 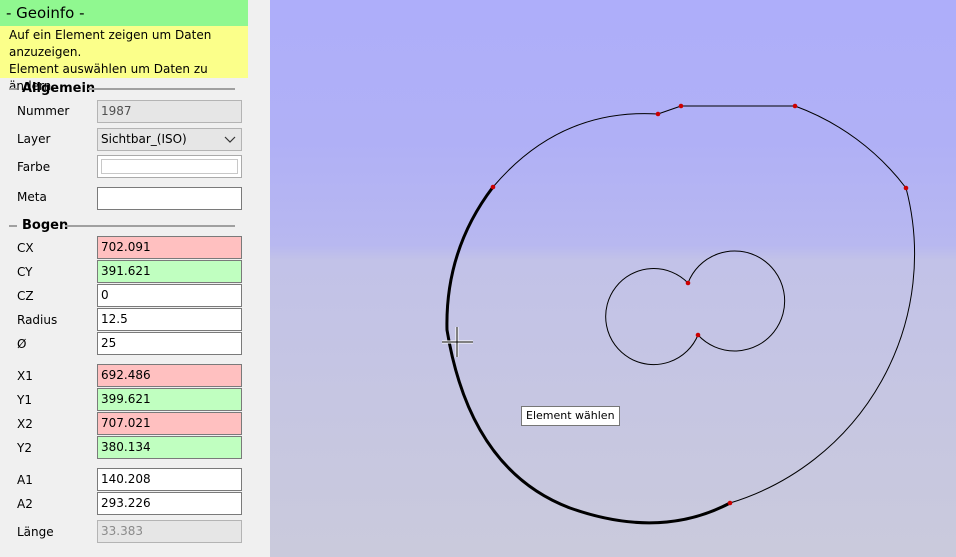 I want to click on layer-select: Sichtbar_(ISO), so click(x=169, y=139).